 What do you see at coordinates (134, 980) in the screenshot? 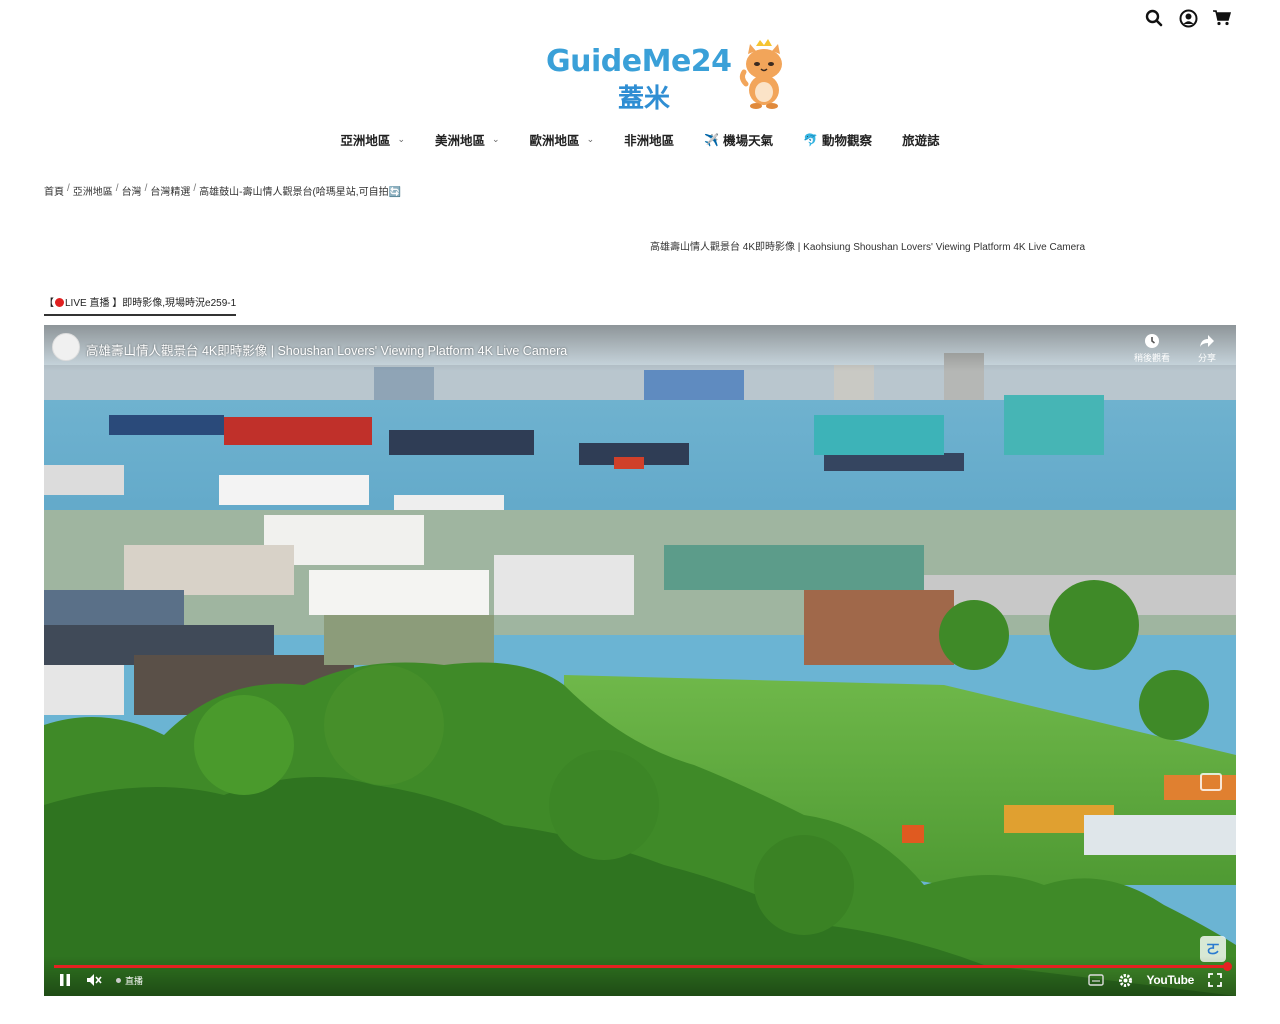
I see `live-label: 直播` at bounding box center [134, 980].